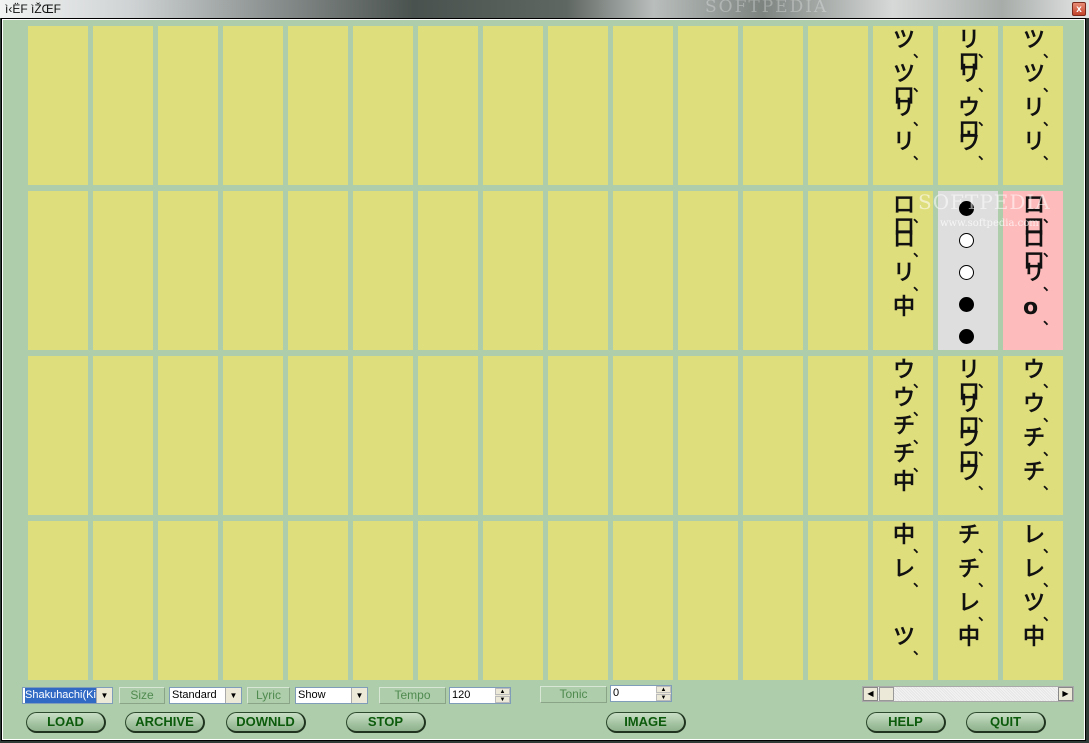  I want to click on score-cell: 中、レ、ツ、, so click(903, 600).